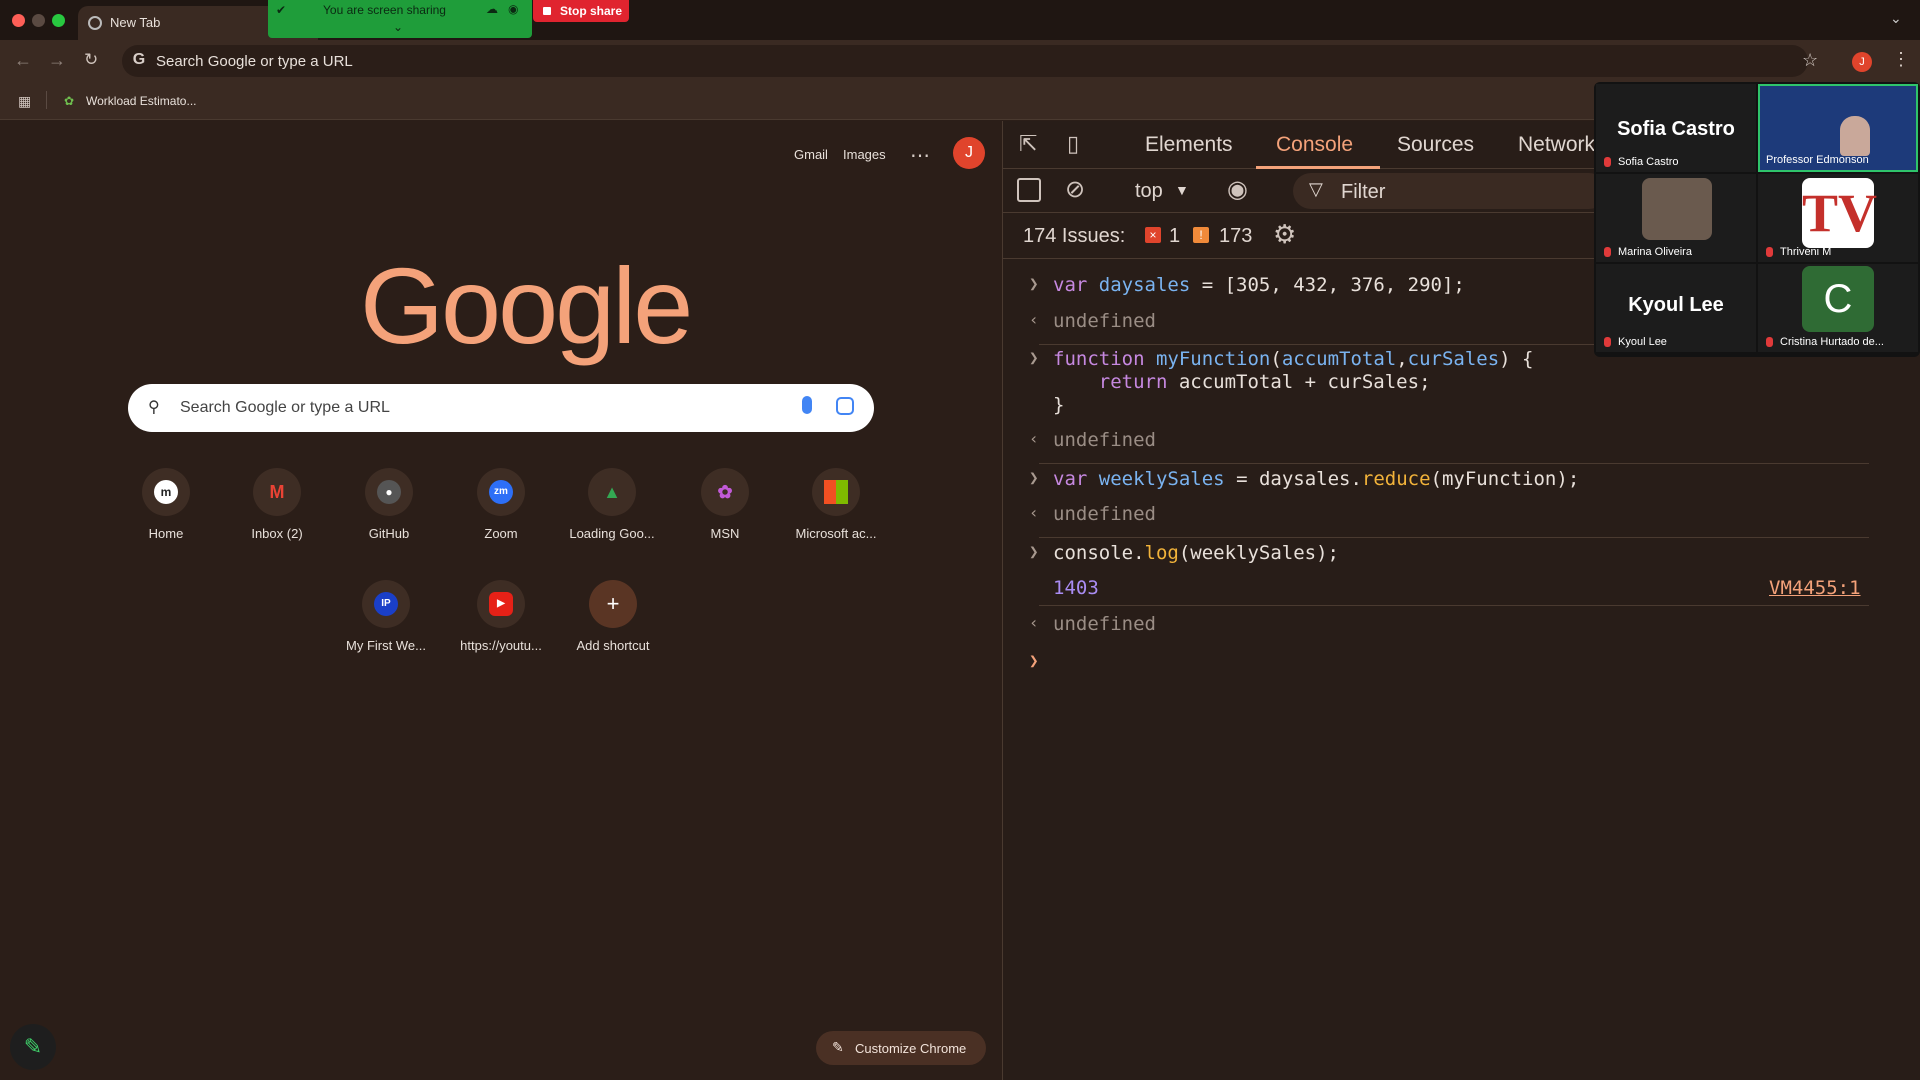 This screenshot has width=1920, height=1080. I want to click on shortcut-inbox: M Inbox (2), so click(277, 516).